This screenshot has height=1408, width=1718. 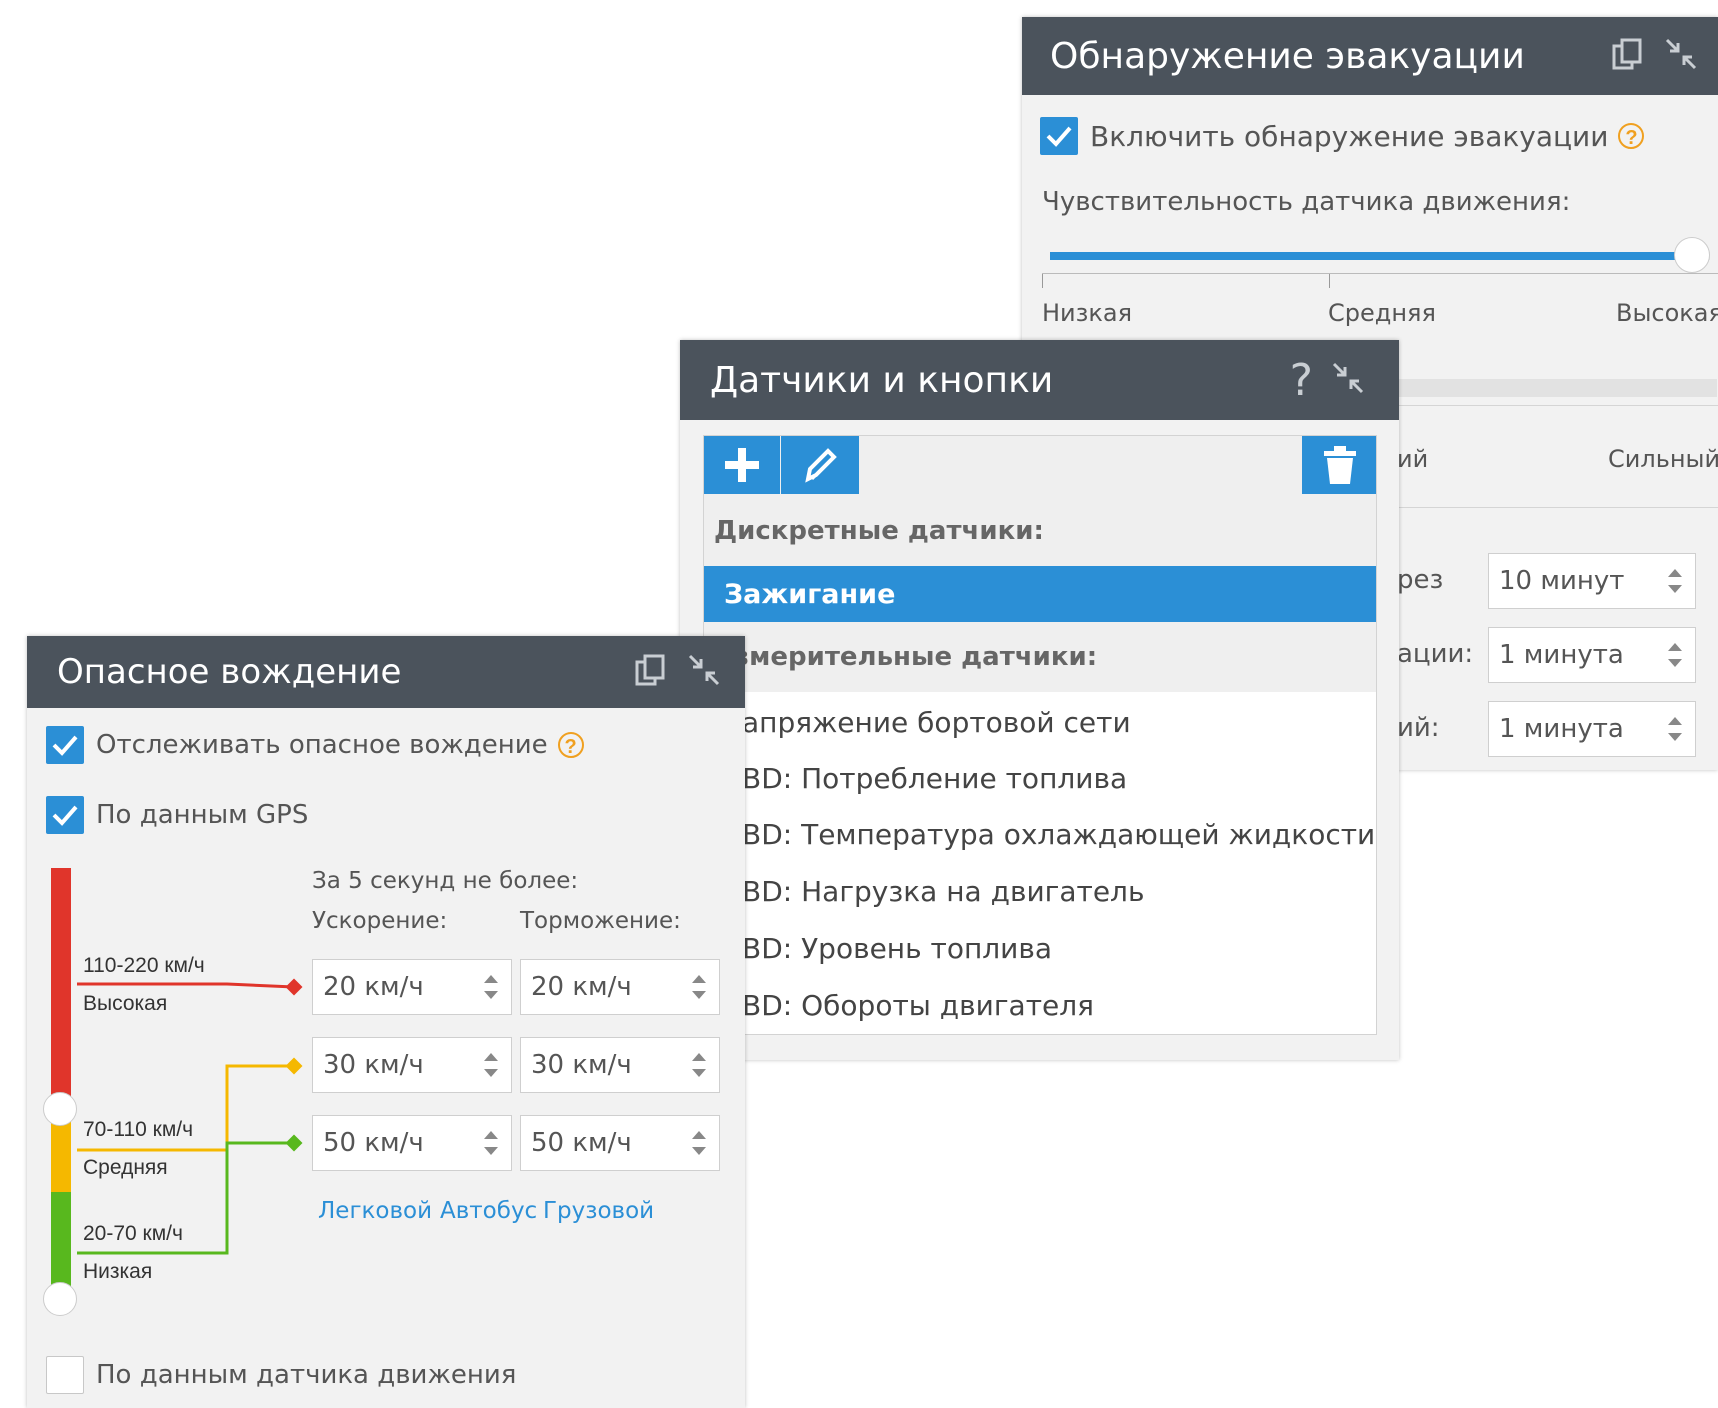 I want to click on accel-mid-stepper: 30 км/ч, so click(x=412, y=1065).